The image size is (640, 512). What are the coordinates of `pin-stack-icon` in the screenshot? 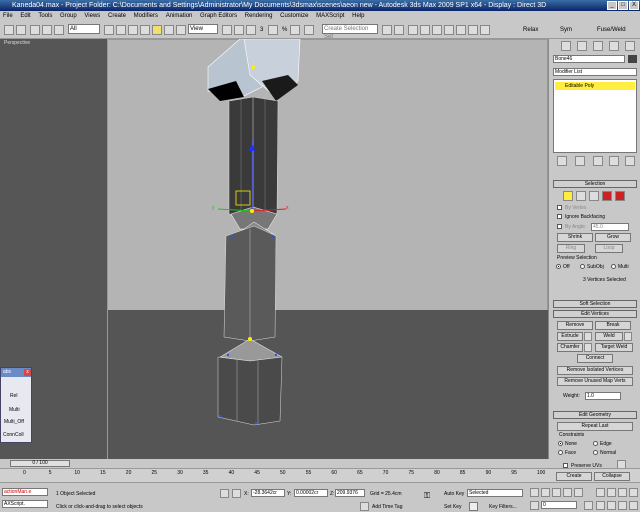 It's located at (562, 161).